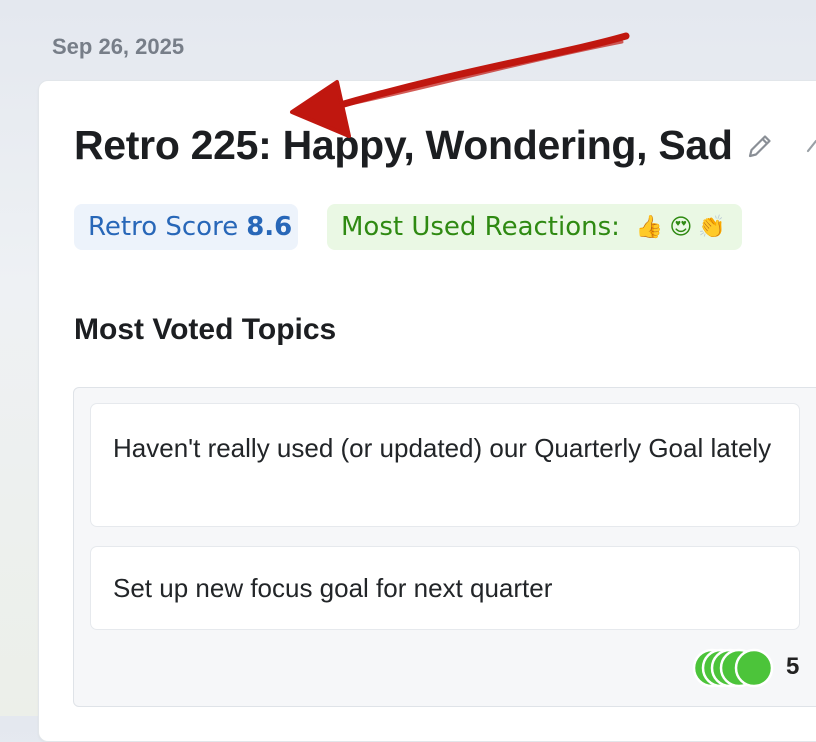 The width and height of the screenshot is (816, 742). Describe the element at coordinates (733, 668) in the screenshot. I see `vote-dots-icon` at that location.